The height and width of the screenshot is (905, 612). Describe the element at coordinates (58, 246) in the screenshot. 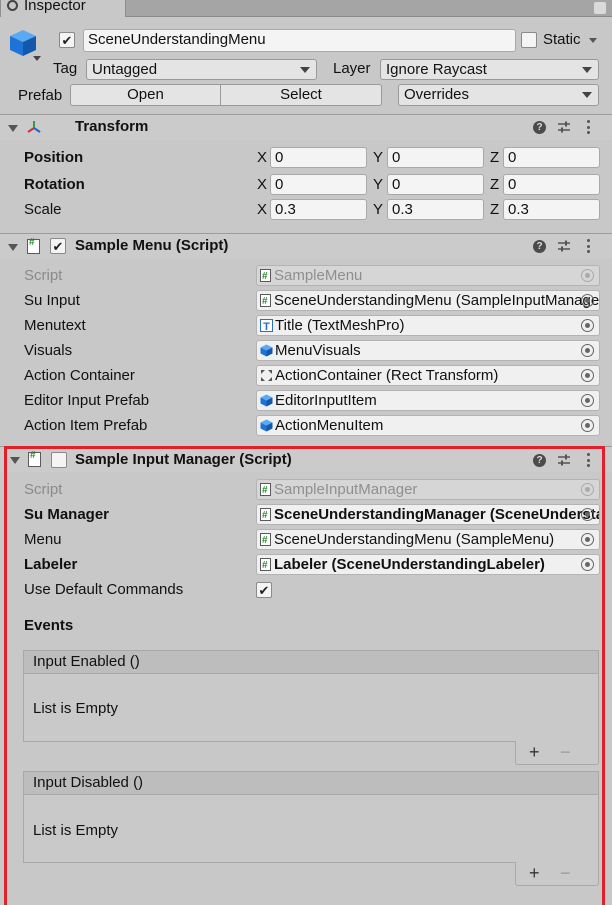

I see `sample-menu-enabled-checkbox: ✔` at that location.